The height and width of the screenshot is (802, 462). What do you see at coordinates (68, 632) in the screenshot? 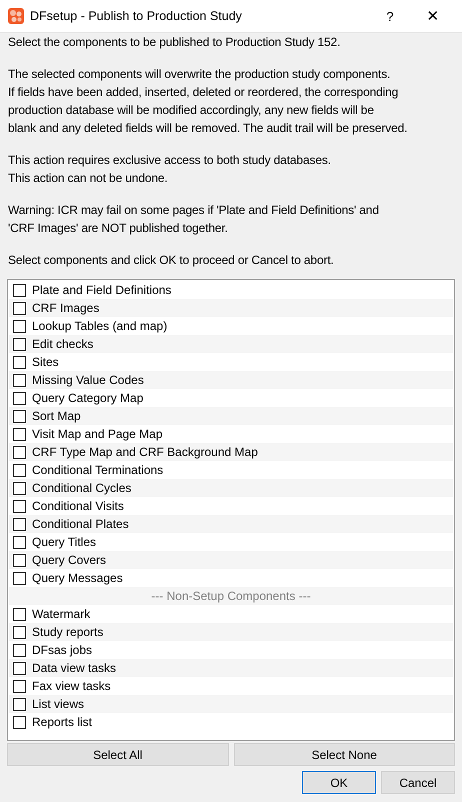
I see `component-label: Study reports` at bounding box center [68, 632].